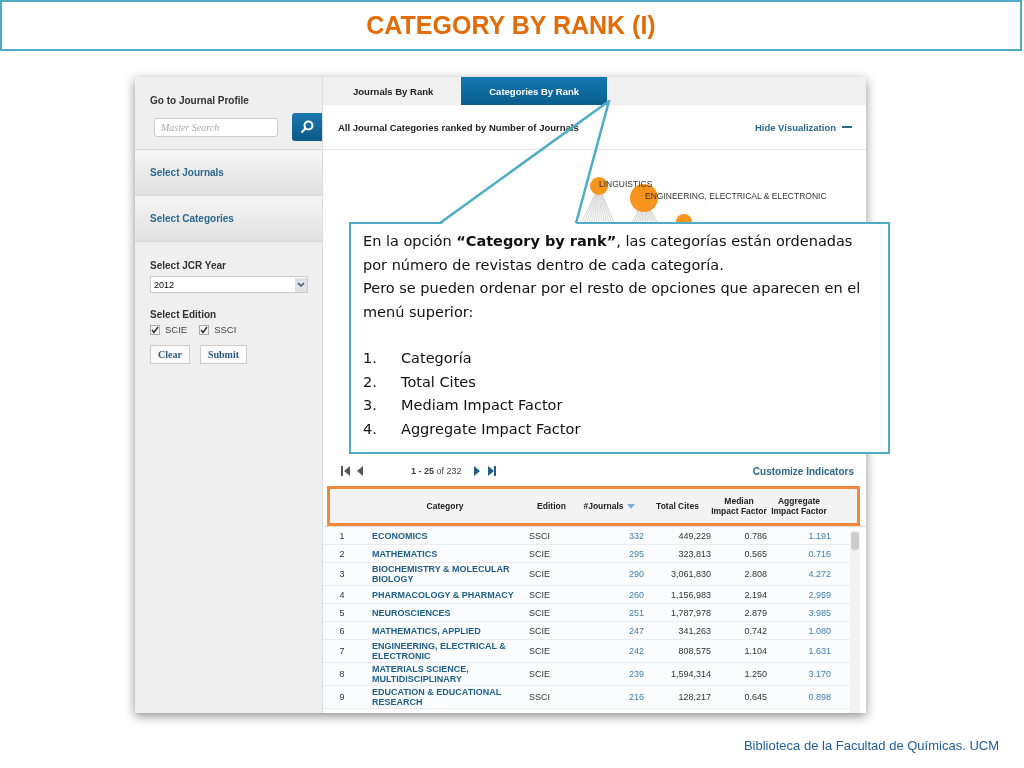 The image size is (1024, 768). Describe the element at coordinates (228, 218) in the screenshot. I see `sidebar-item: Select Categories` at that location.